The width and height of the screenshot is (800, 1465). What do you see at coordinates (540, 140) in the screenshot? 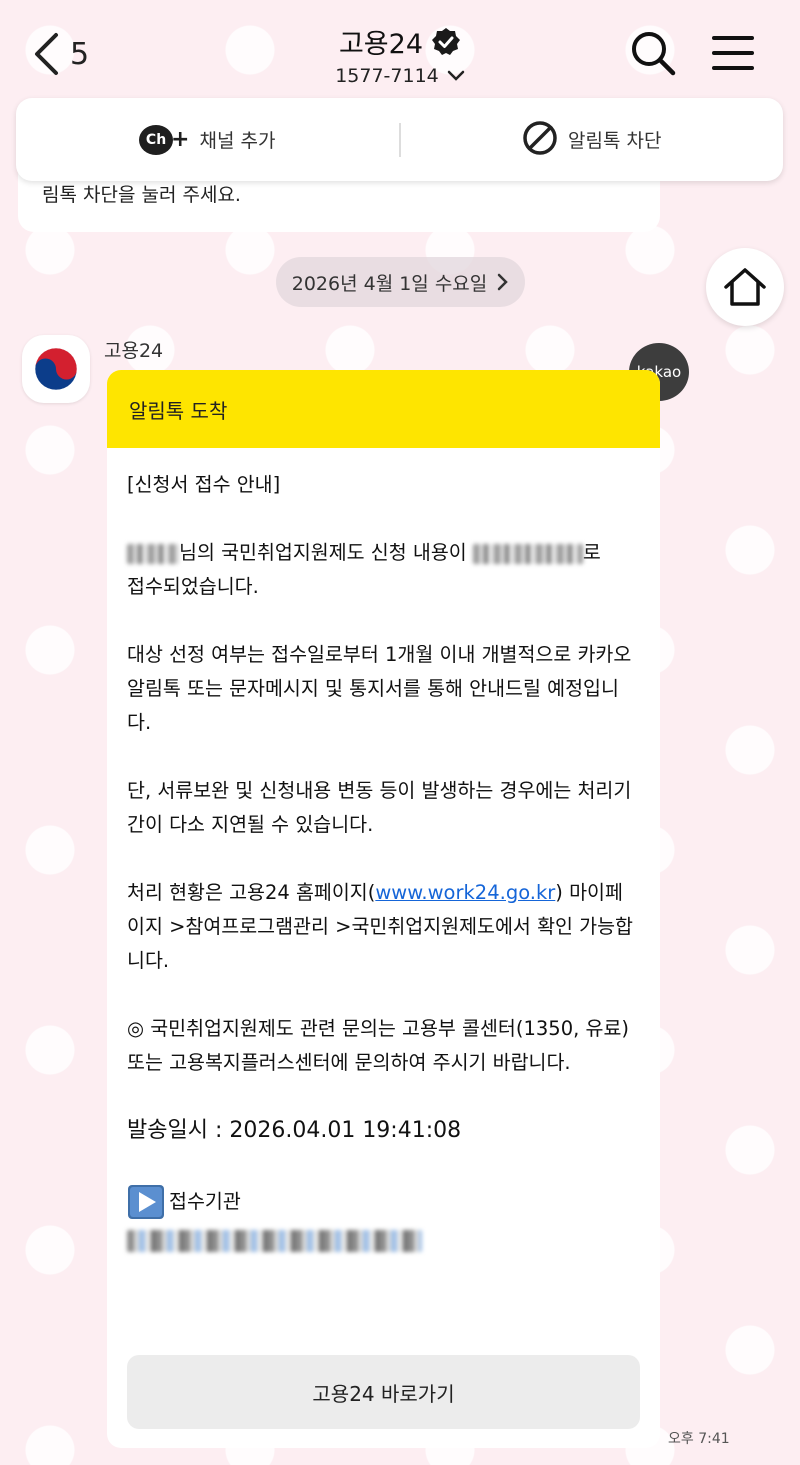
I see `block-icon` at bounding box center [540, 140].